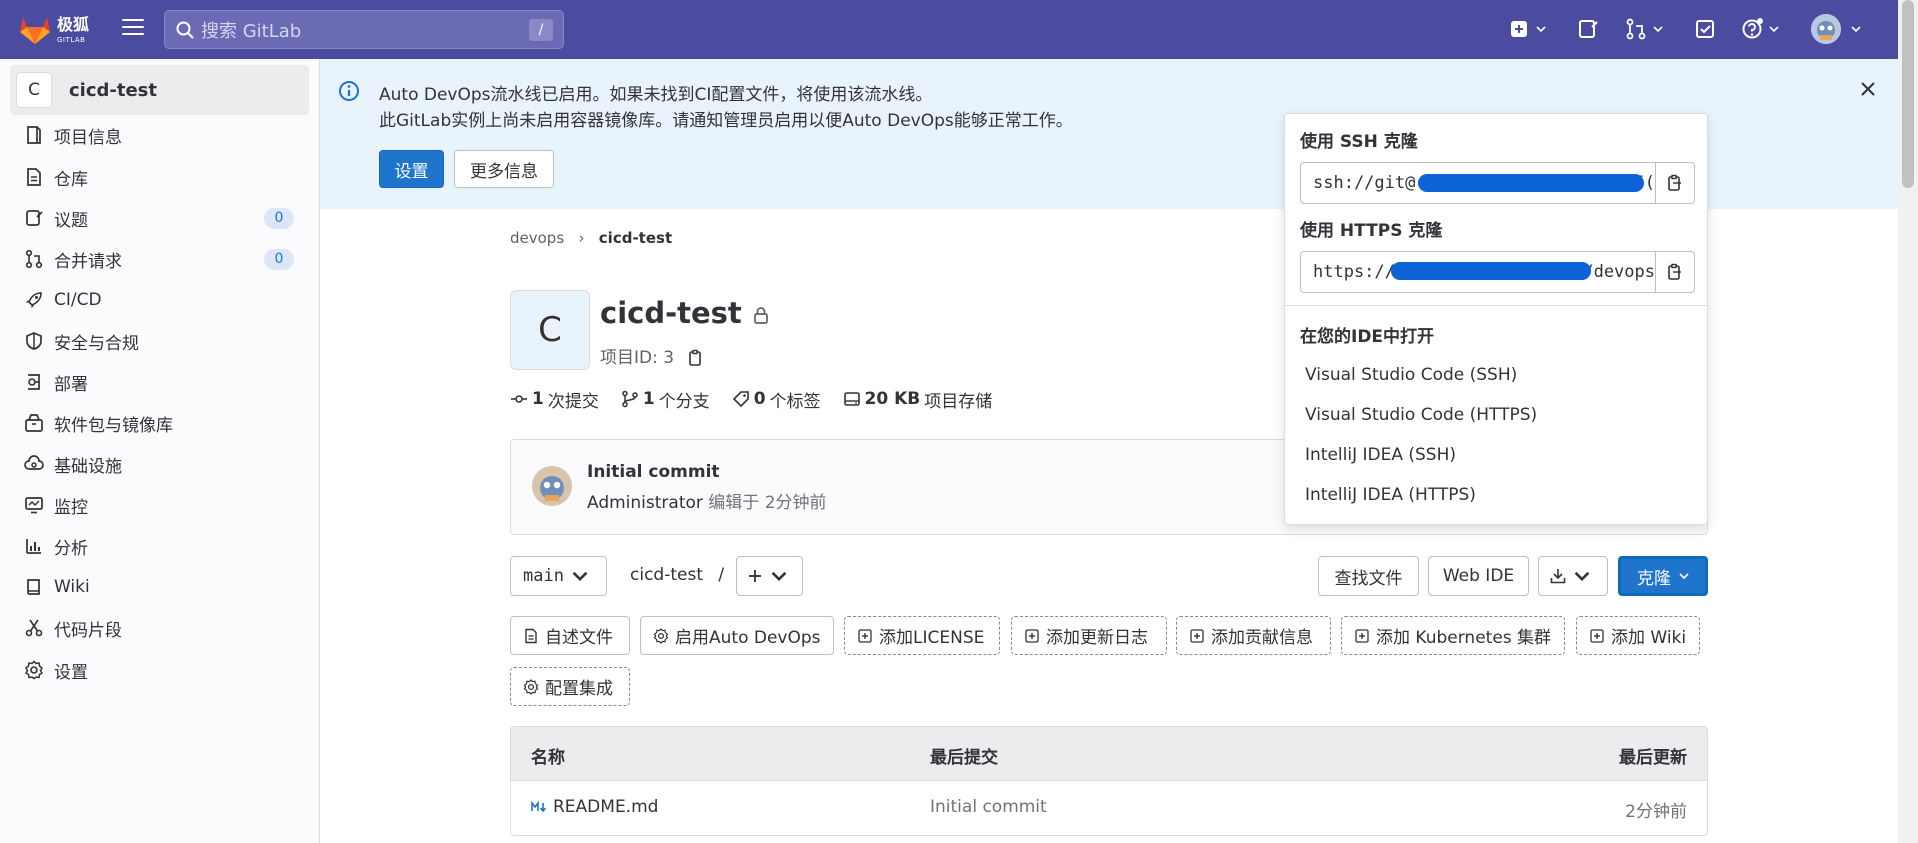 This screenshot has width=1918, height=843. What do you see at coordinates (1675, 183) in the screenshot?
I see `copy-ssh-url-button` at bounding box center [1675, 183].